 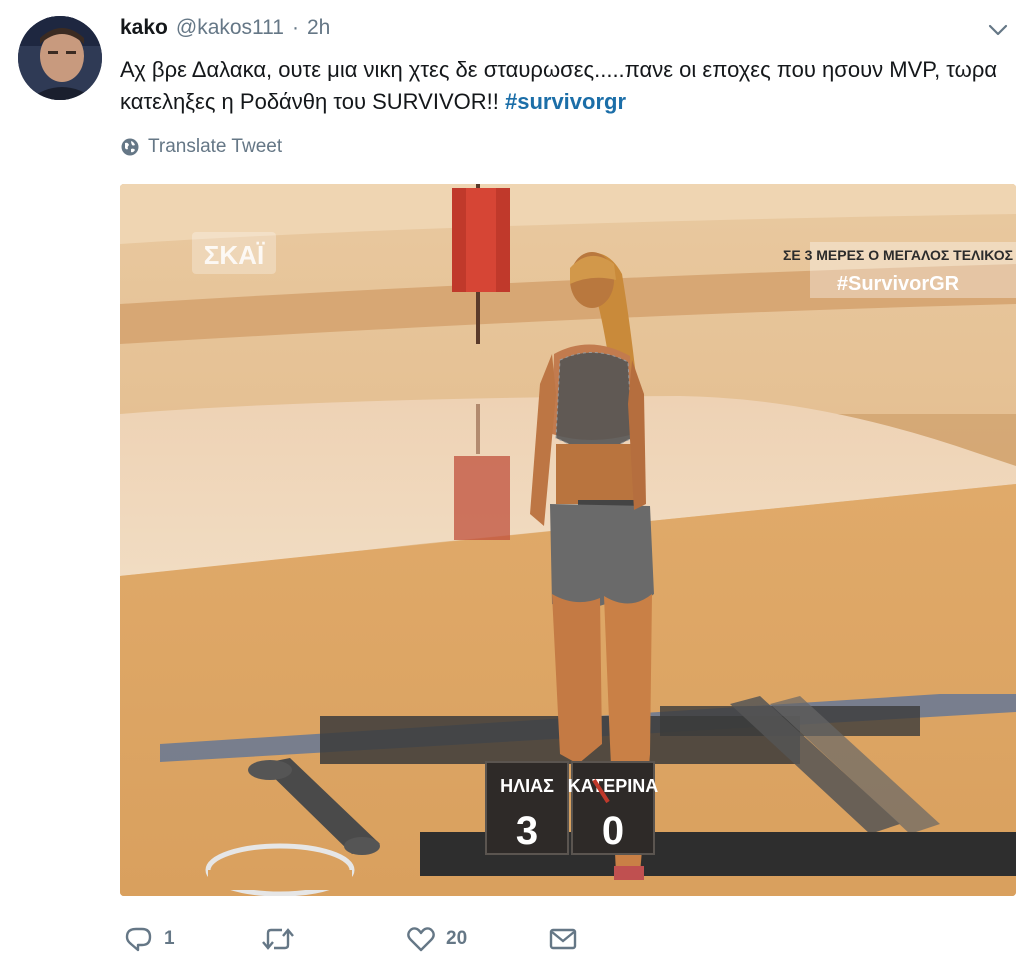 I want to click on like-count: 20, so click(x=457, y=938).